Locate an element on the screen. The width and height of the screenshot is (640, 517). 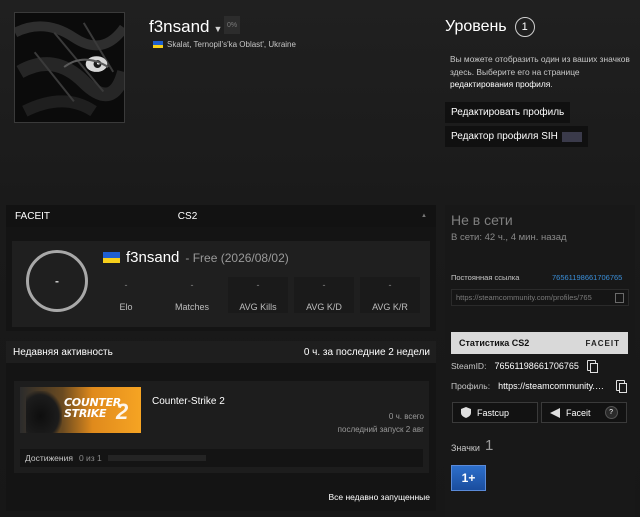
level-header: Уровень 1 is located at coordinates (490, 27).